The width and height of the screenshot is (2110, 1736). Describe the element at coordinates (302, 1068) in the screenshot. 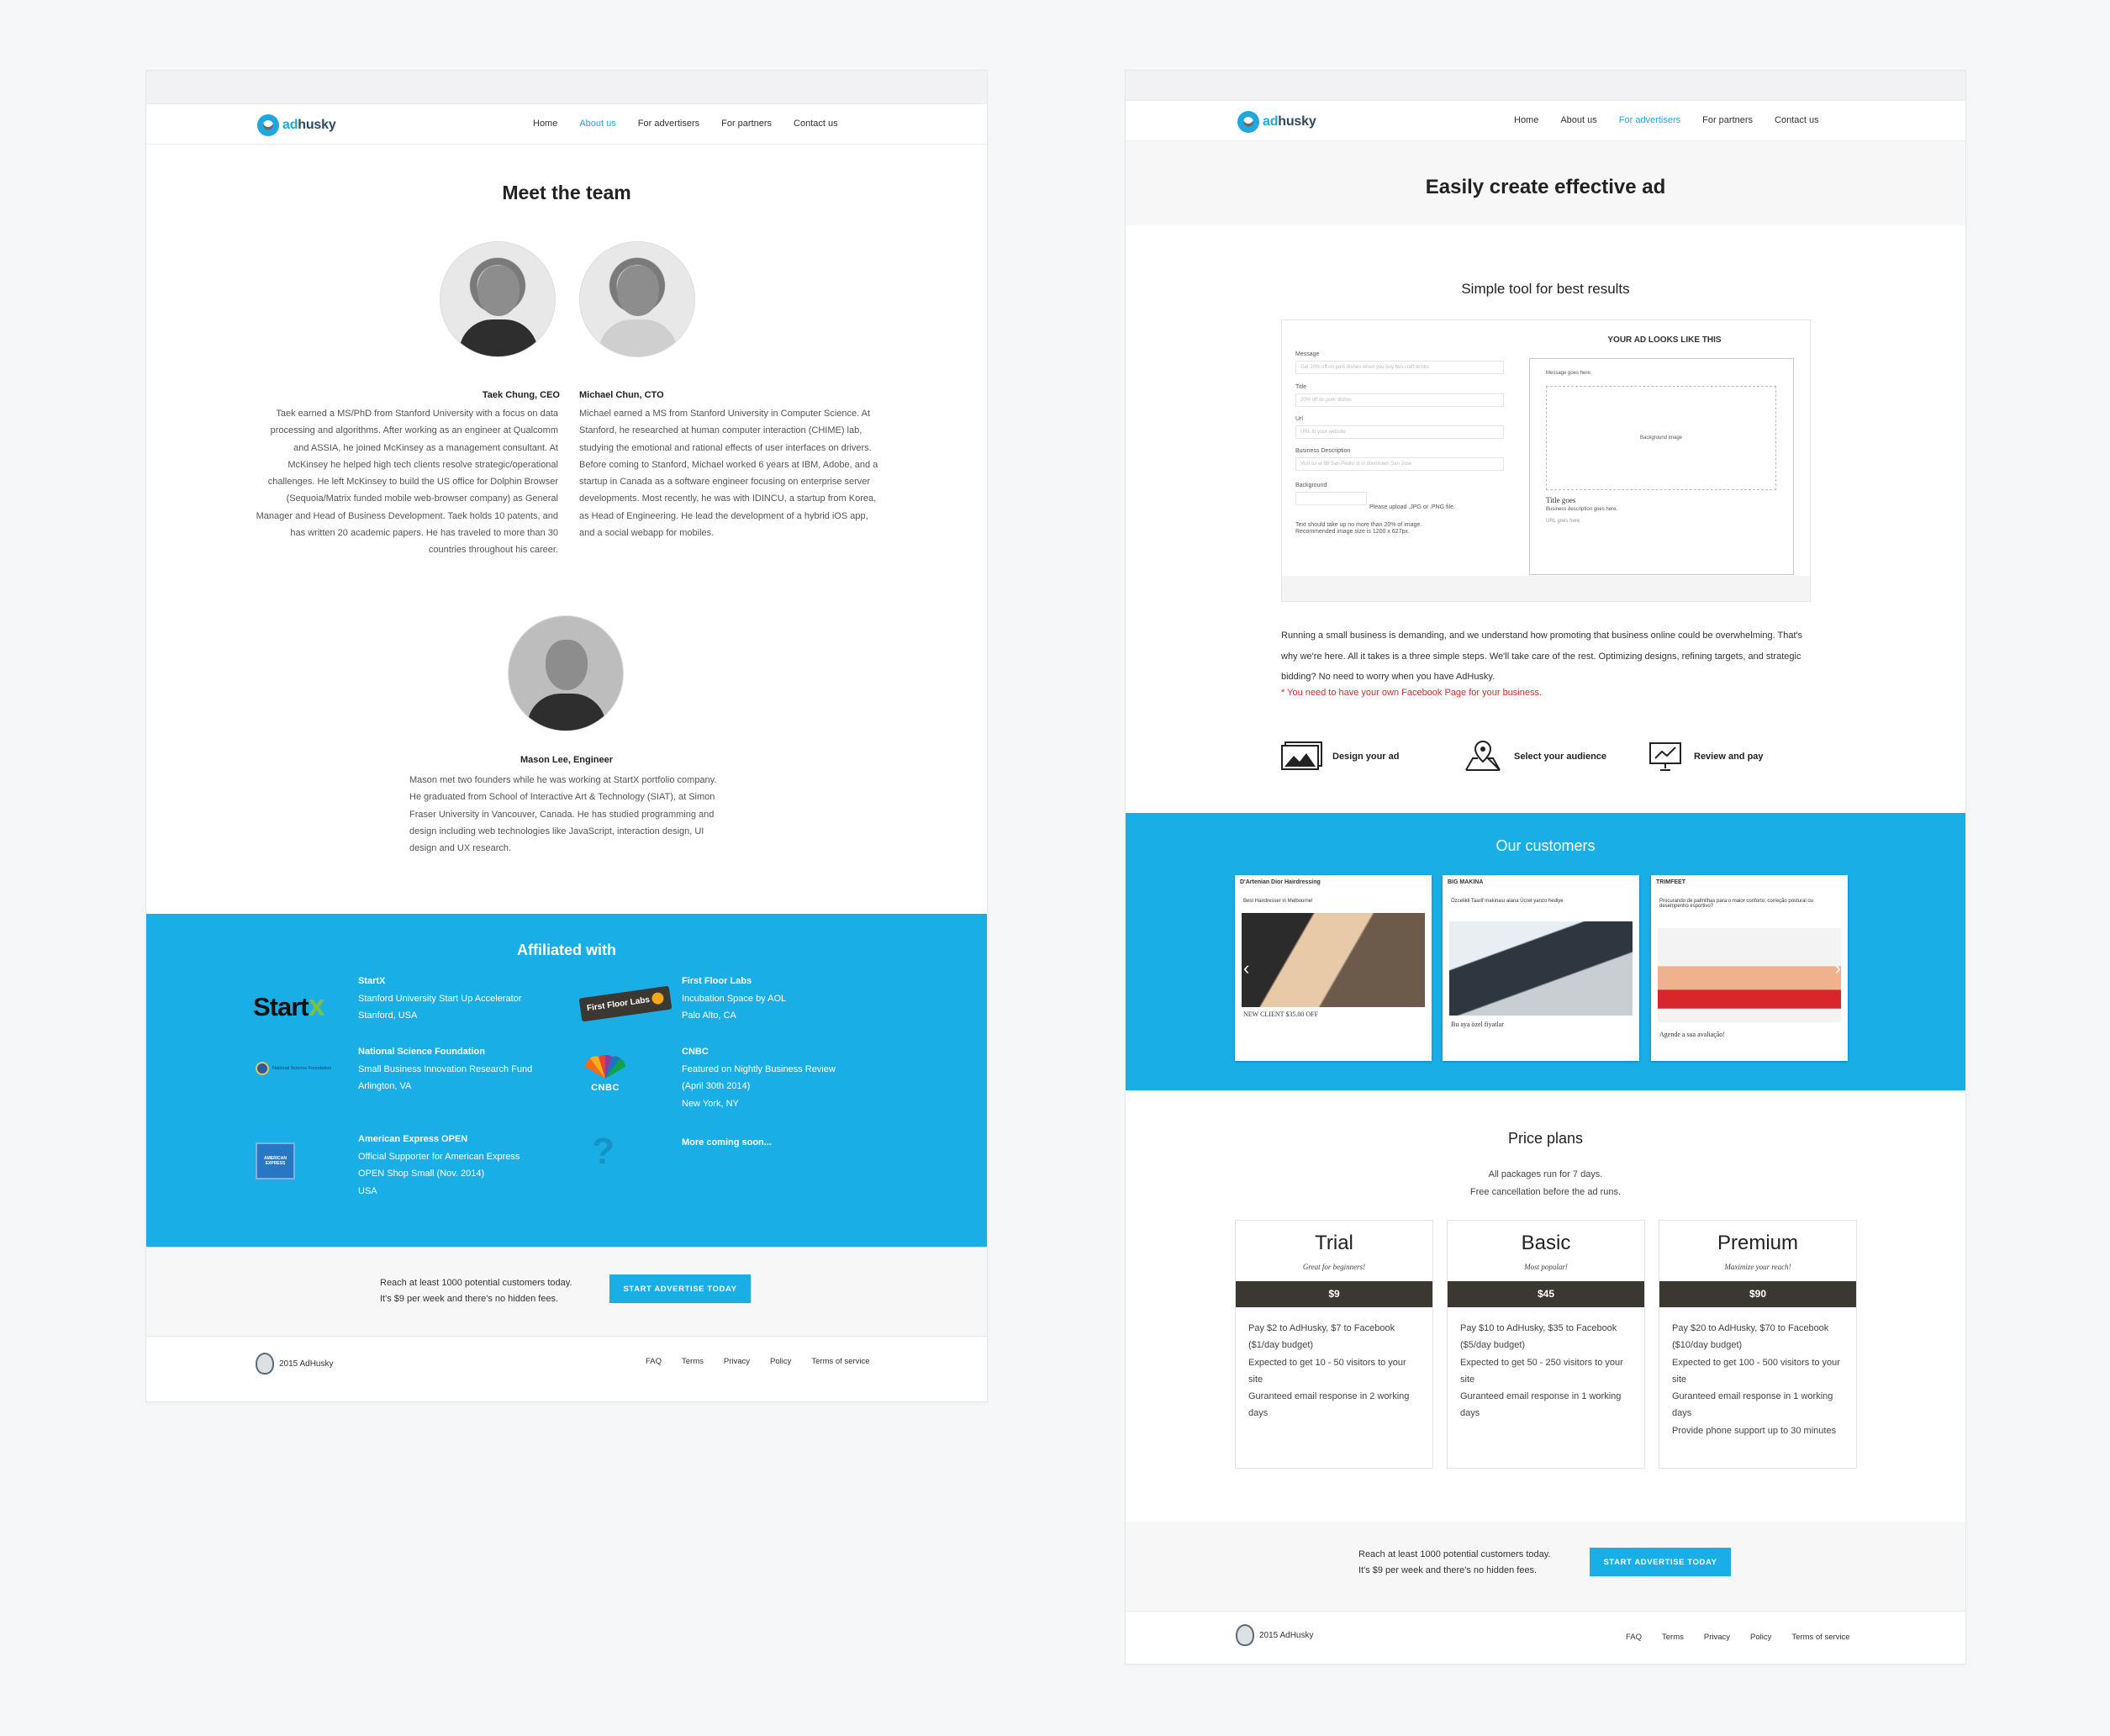

I see `nsf-logo-text: National Science Foundation` at that location.